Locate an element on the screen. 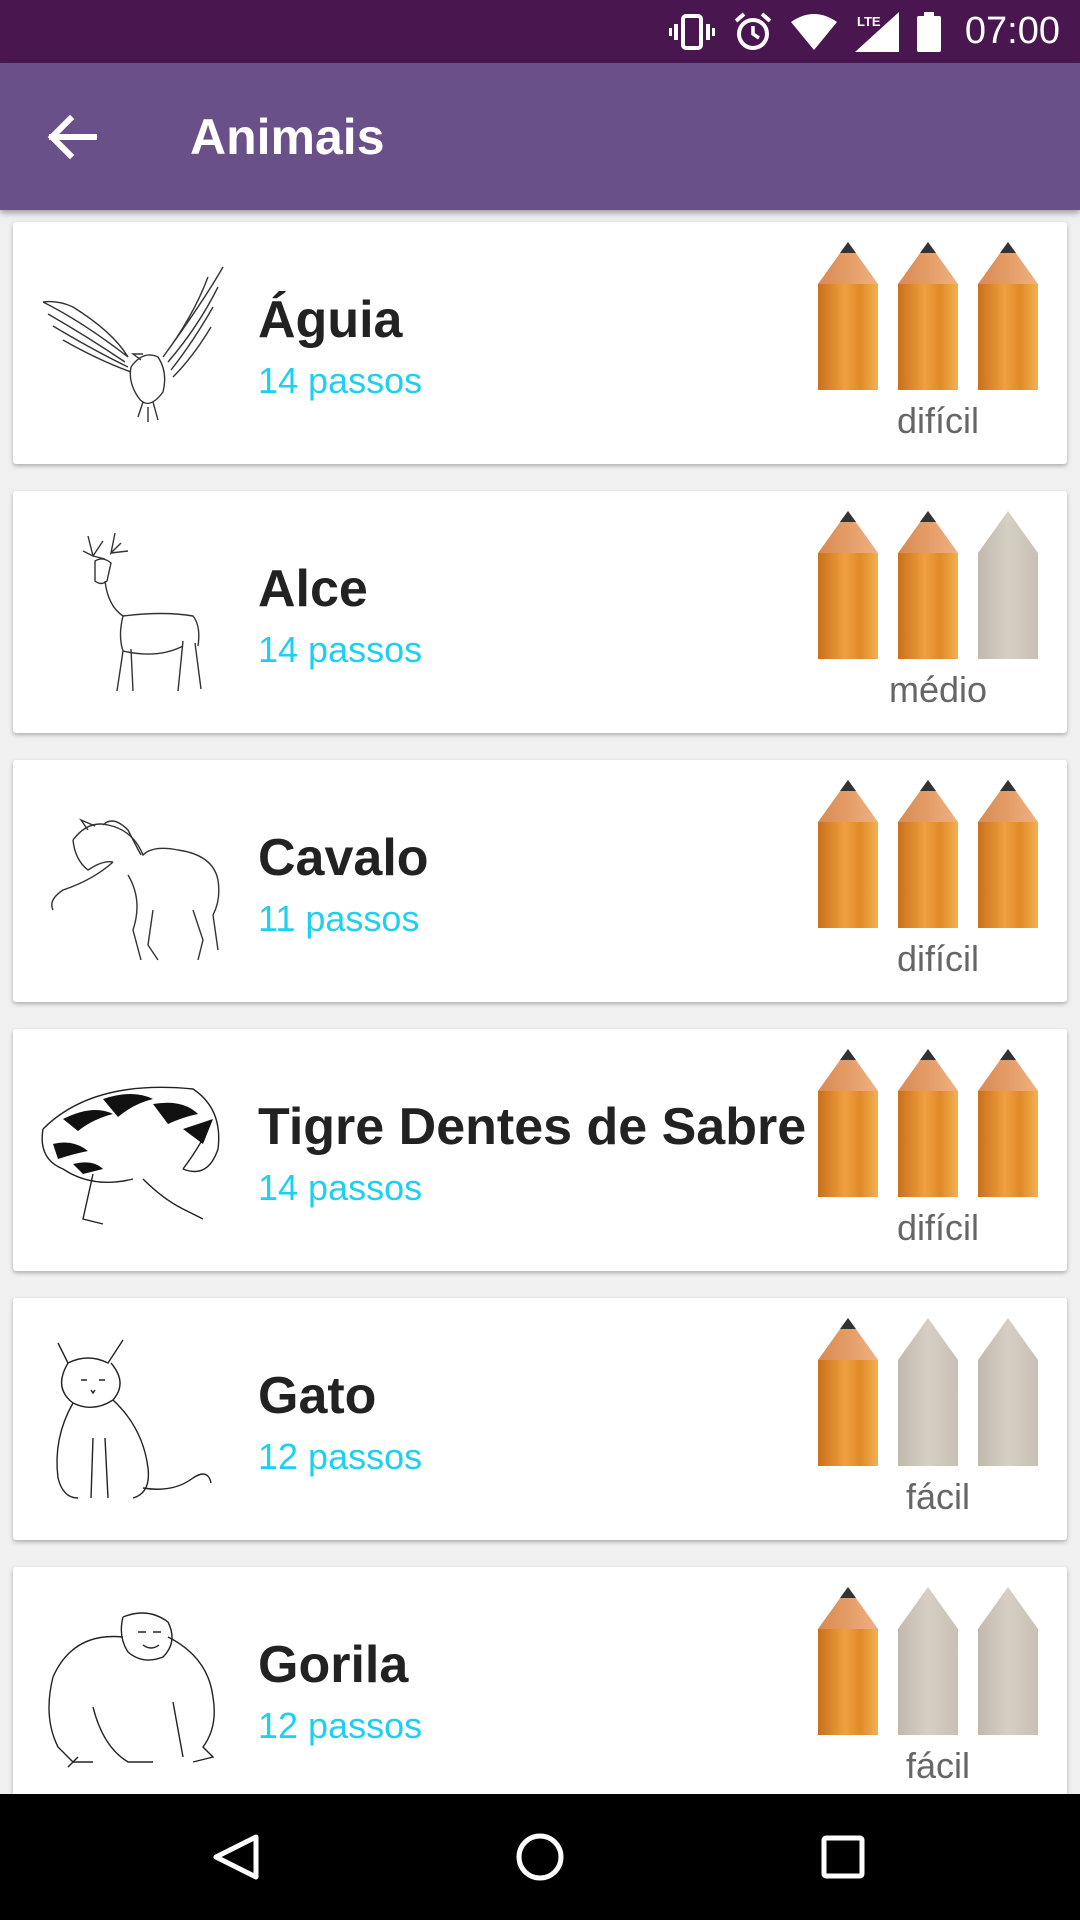  nav-home-button is located at coordinates (540, 1857).